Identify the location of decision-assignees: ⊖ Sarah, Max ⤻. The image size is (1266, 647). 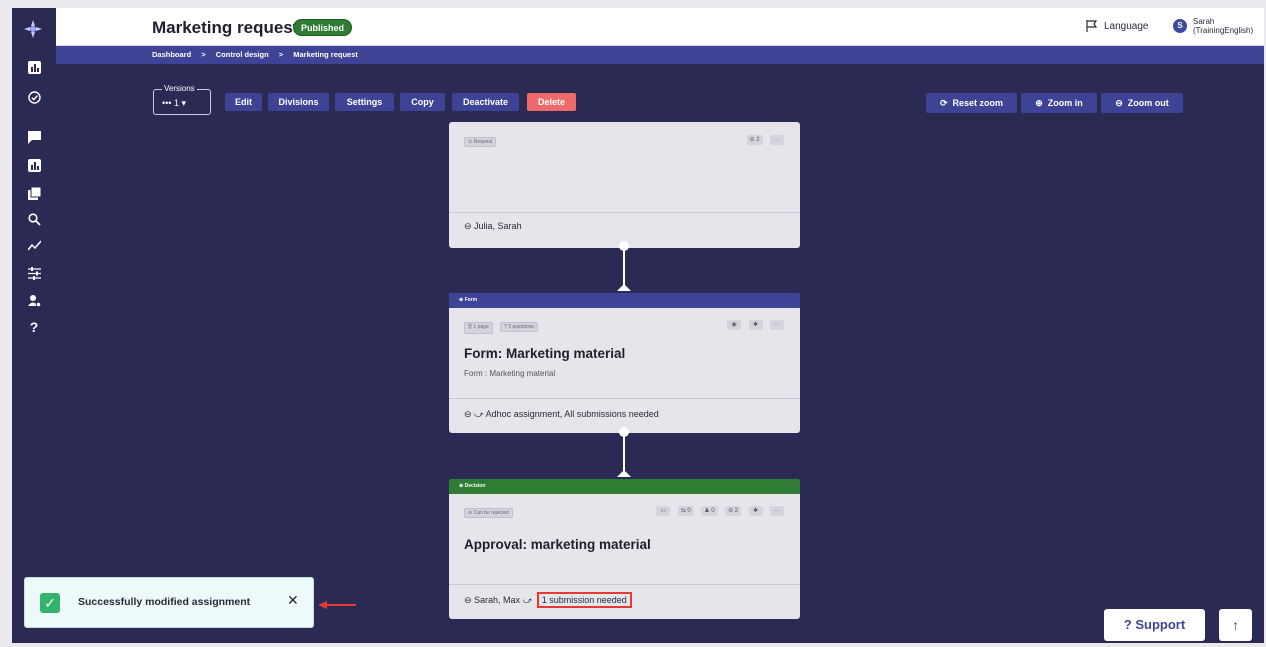
(498, 600).